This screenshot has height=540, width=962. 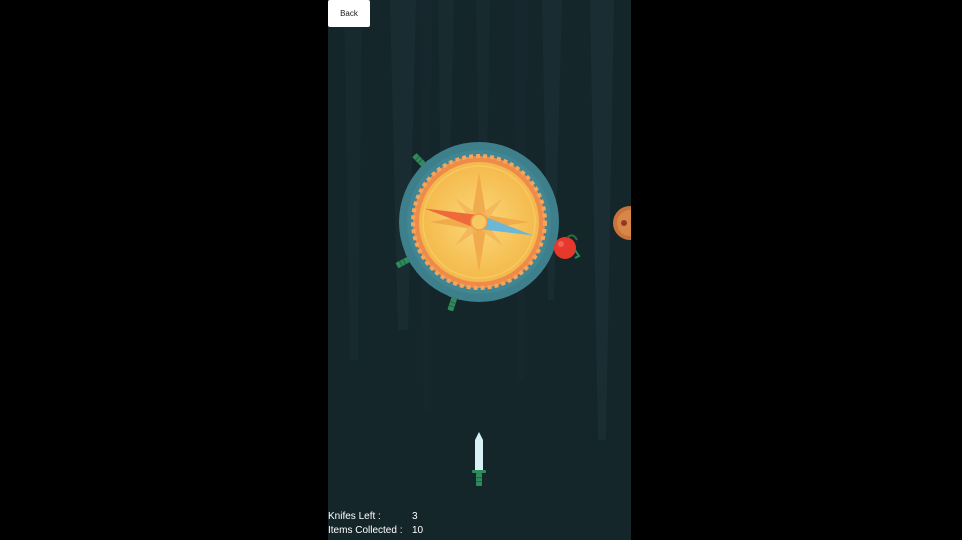 What do you see at coordinates (354, 516) in the screenshot?
I see `knives-left-label: Knifes Left :` at bounding box center [354, 516].